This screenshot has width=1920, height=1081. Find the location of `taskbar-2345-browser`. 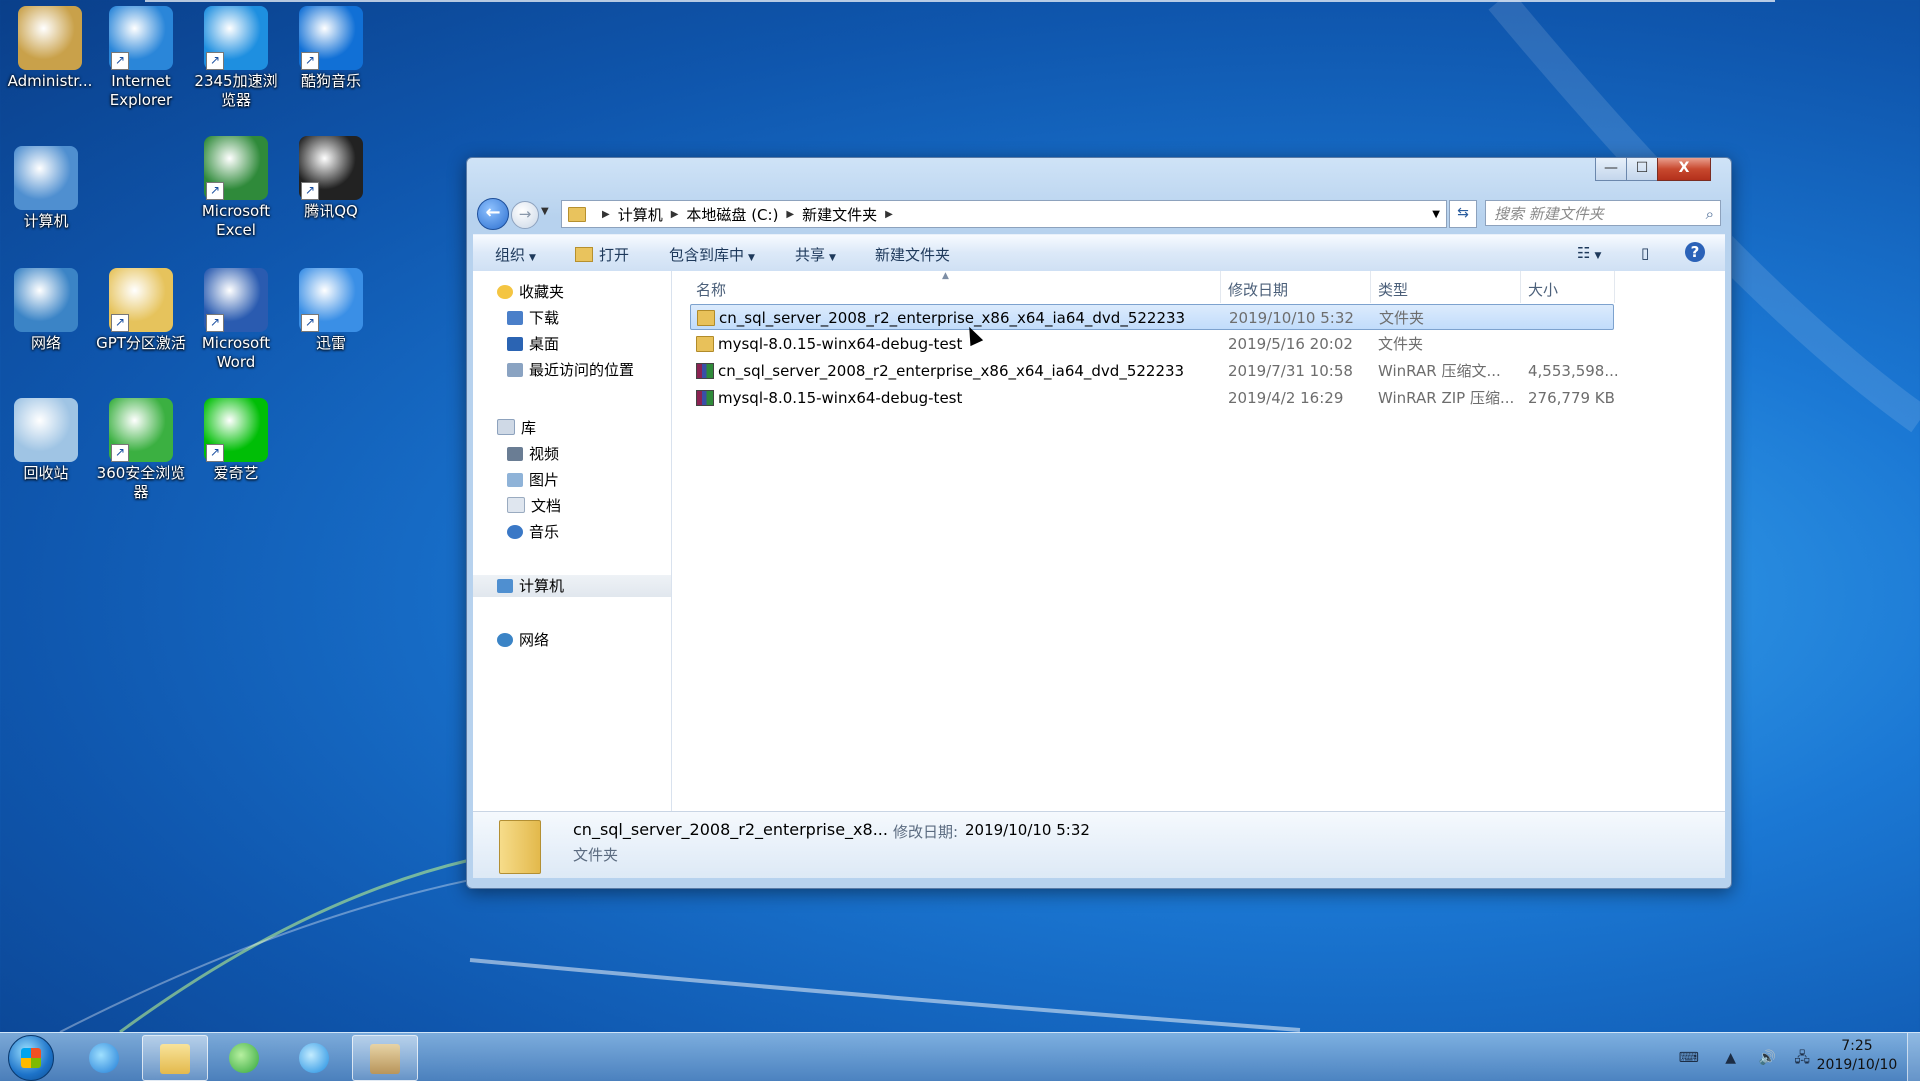

taskbar-2345-browser is located at coordinates (314, 1057).